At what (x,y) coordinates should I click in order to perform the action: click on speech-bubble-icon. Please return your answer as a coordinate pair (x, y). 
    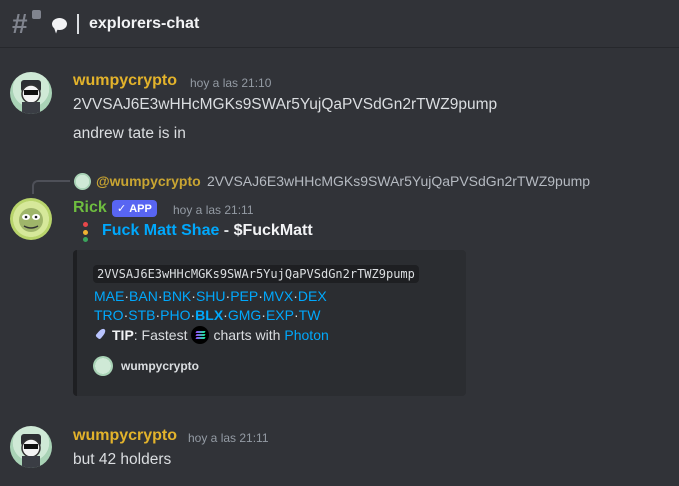
    Looking at the image, I should click on (59, 23).